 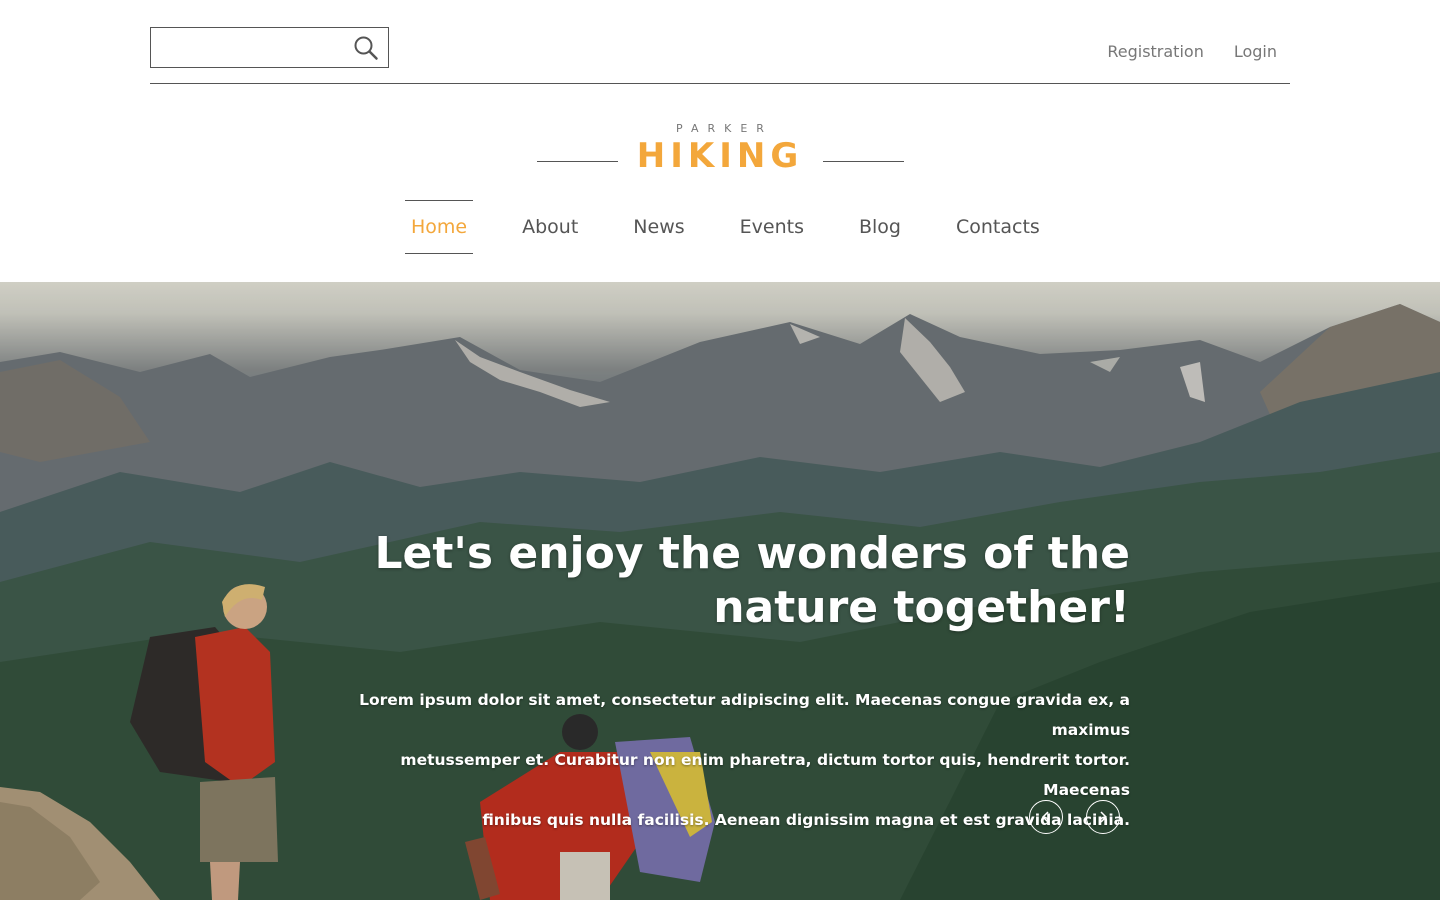 I want to click on site-logo: PARKER HIKING, so click(x=720, y=148).